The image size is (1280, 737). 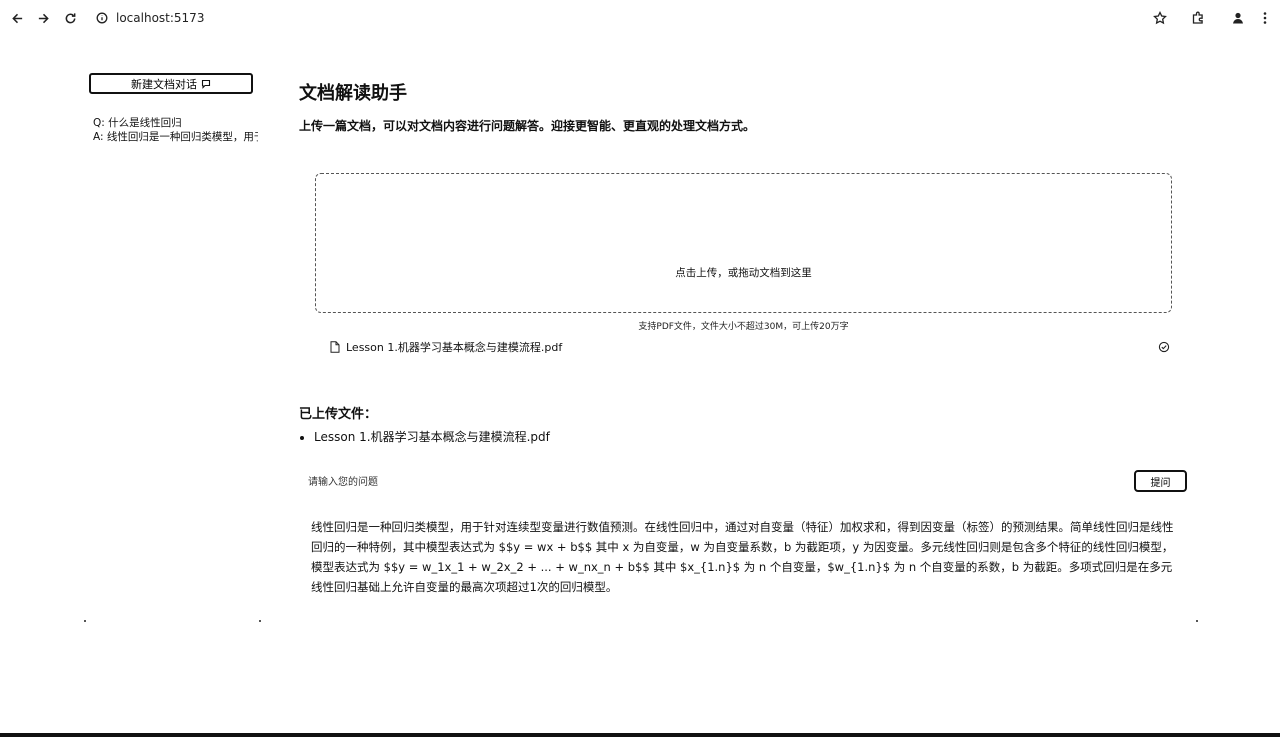 I want to click on history-answer: A: 线性回归是一种回归类模型，用于针对连续型变量进行数值预测, so click(x=175, y=137).